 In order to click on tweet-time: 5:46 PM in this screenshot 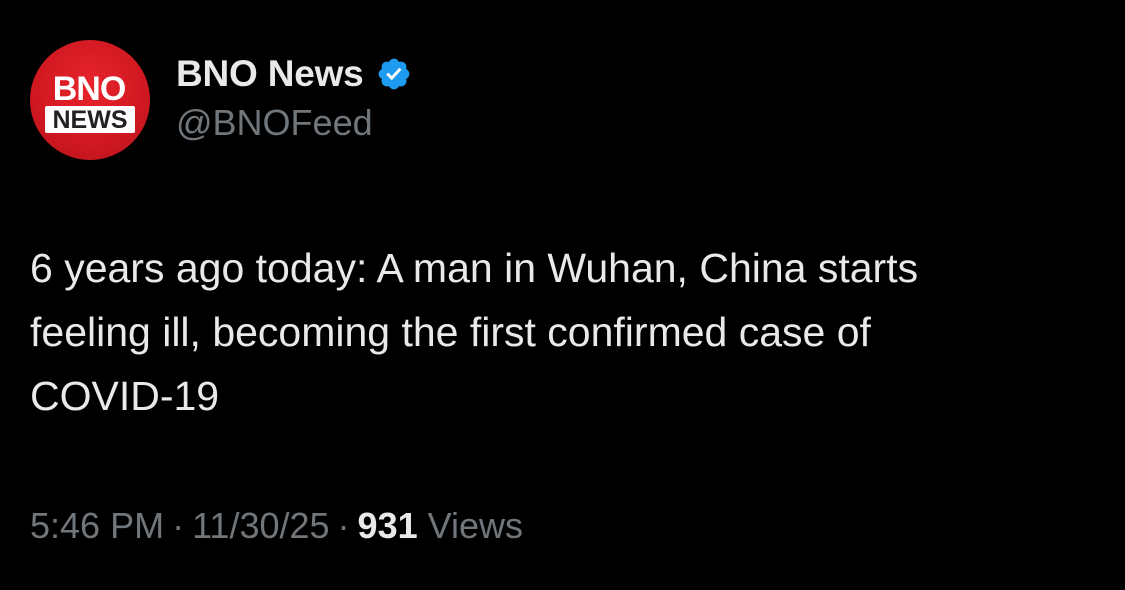, I will do `click(97, 525)`.